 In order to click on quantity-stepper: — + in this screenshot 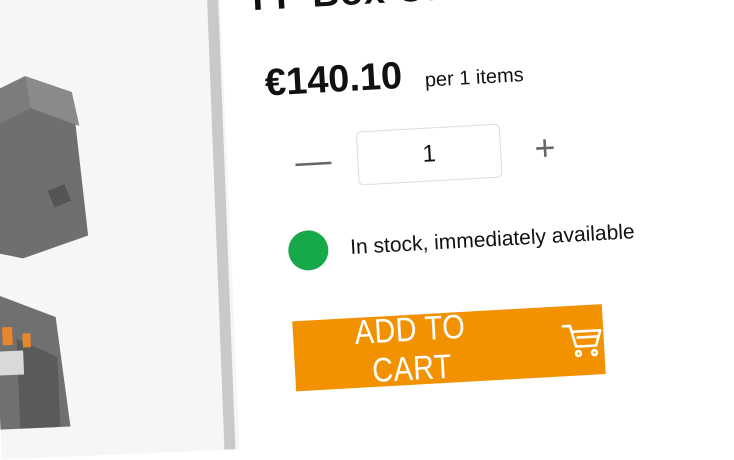, I will do `click(429, 154)`.